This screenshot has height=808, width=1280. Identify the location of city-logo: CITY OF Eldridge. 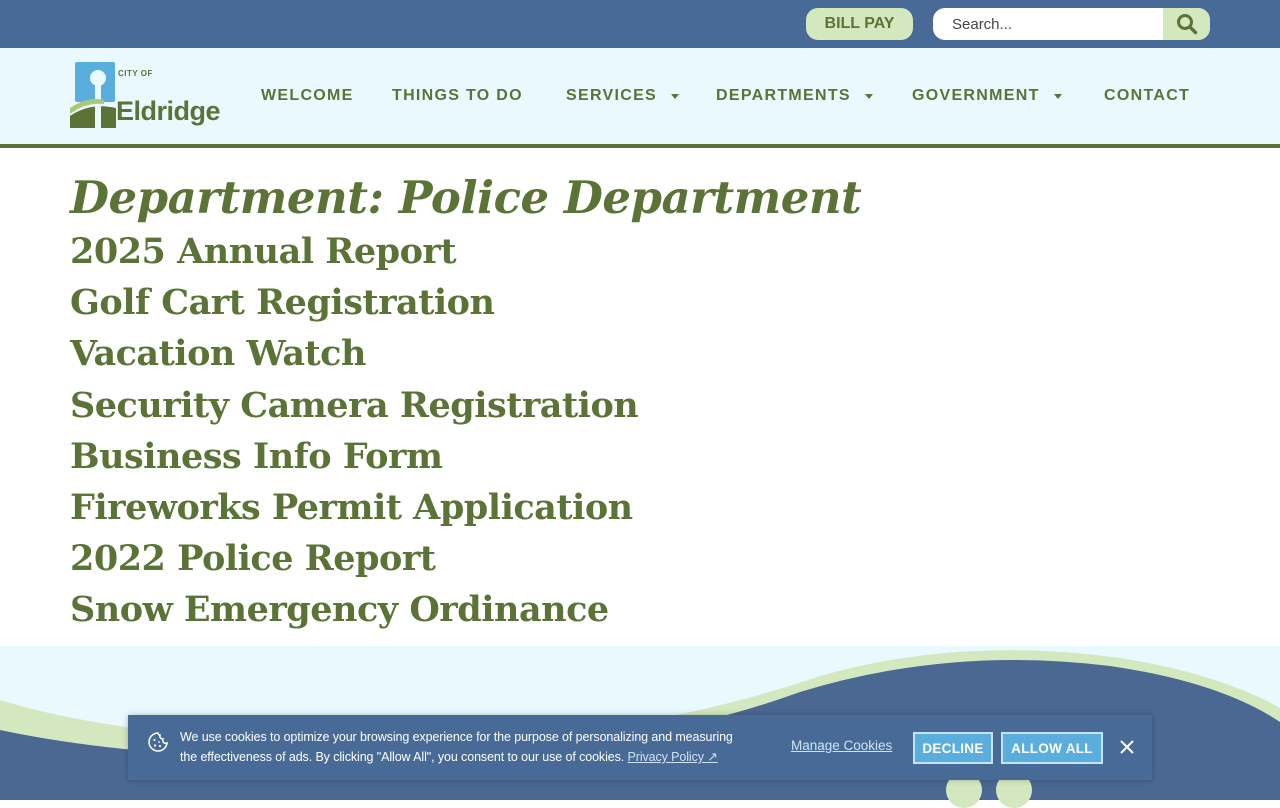
(146, 96).